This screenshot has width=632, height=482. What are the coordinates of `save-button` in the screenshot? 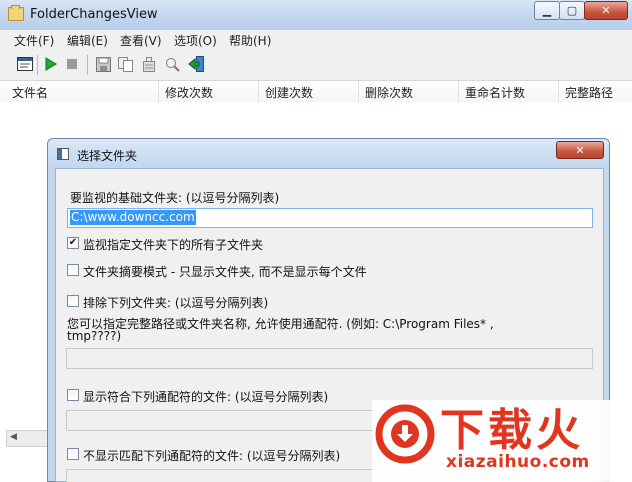 It's located at (103, 64).